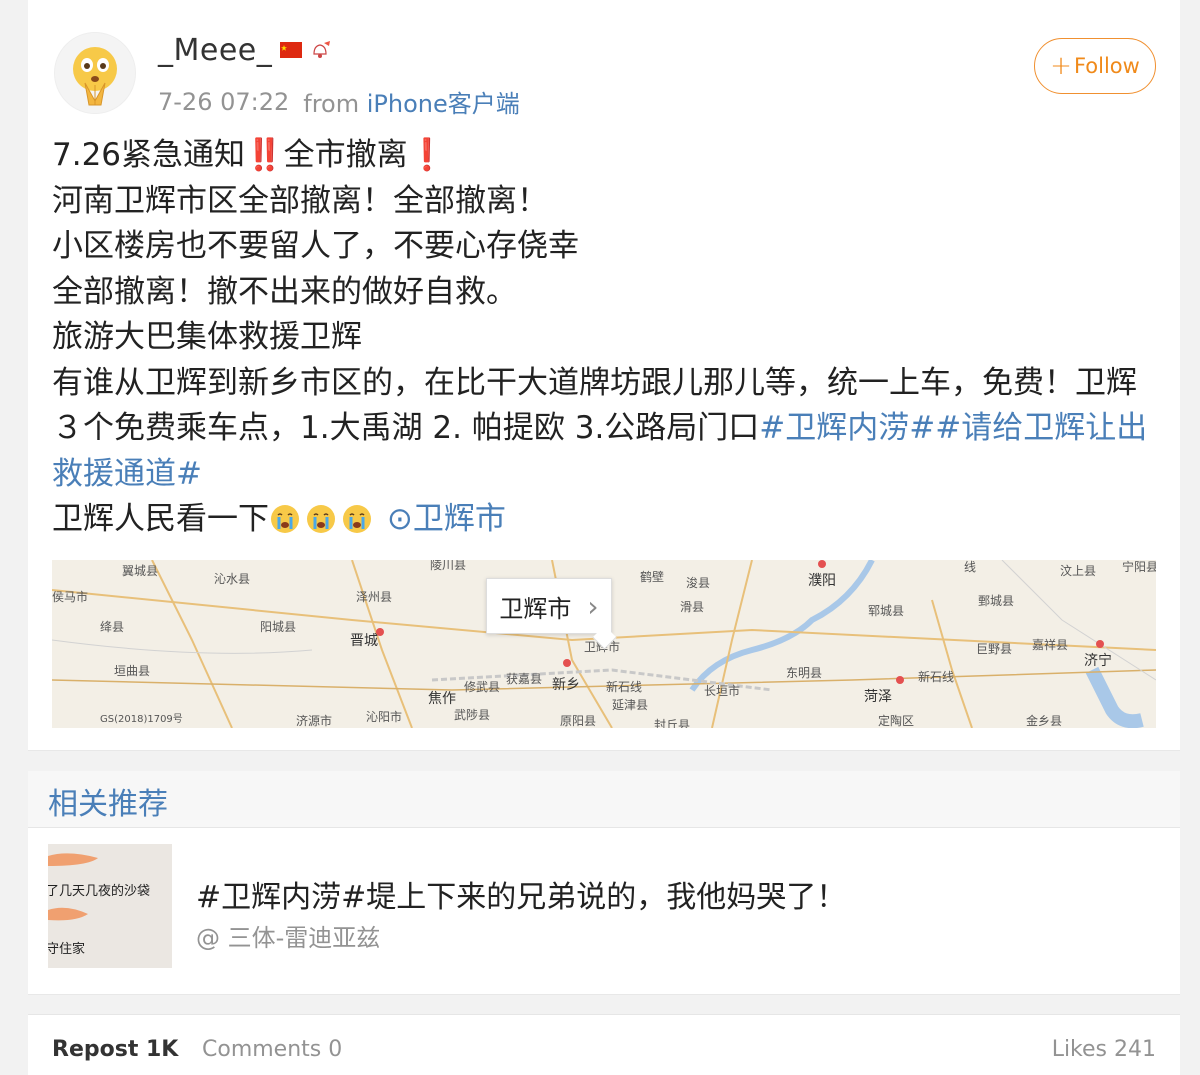  Describe the element at coordinates (300, 200) in the screenshot. I see `body-line-2: 河南卫辉市区全部撤离！全部撤离！` at that location.